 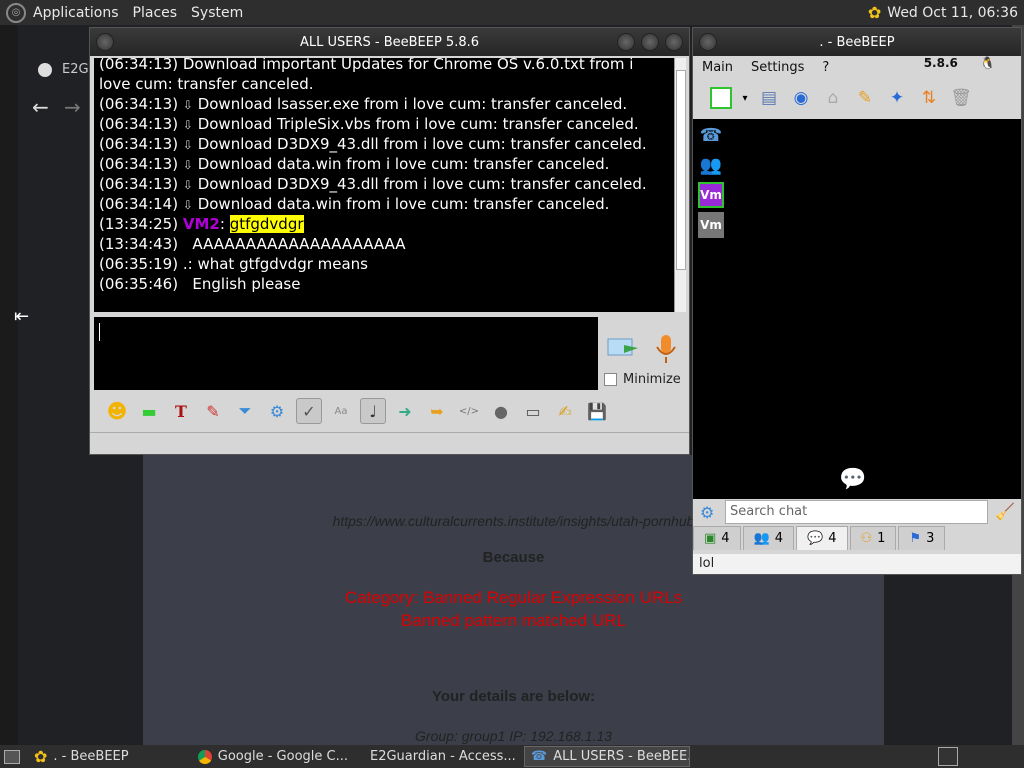 I want to click on tab-shares: ⚇ 1, so click(x=873, y=538).